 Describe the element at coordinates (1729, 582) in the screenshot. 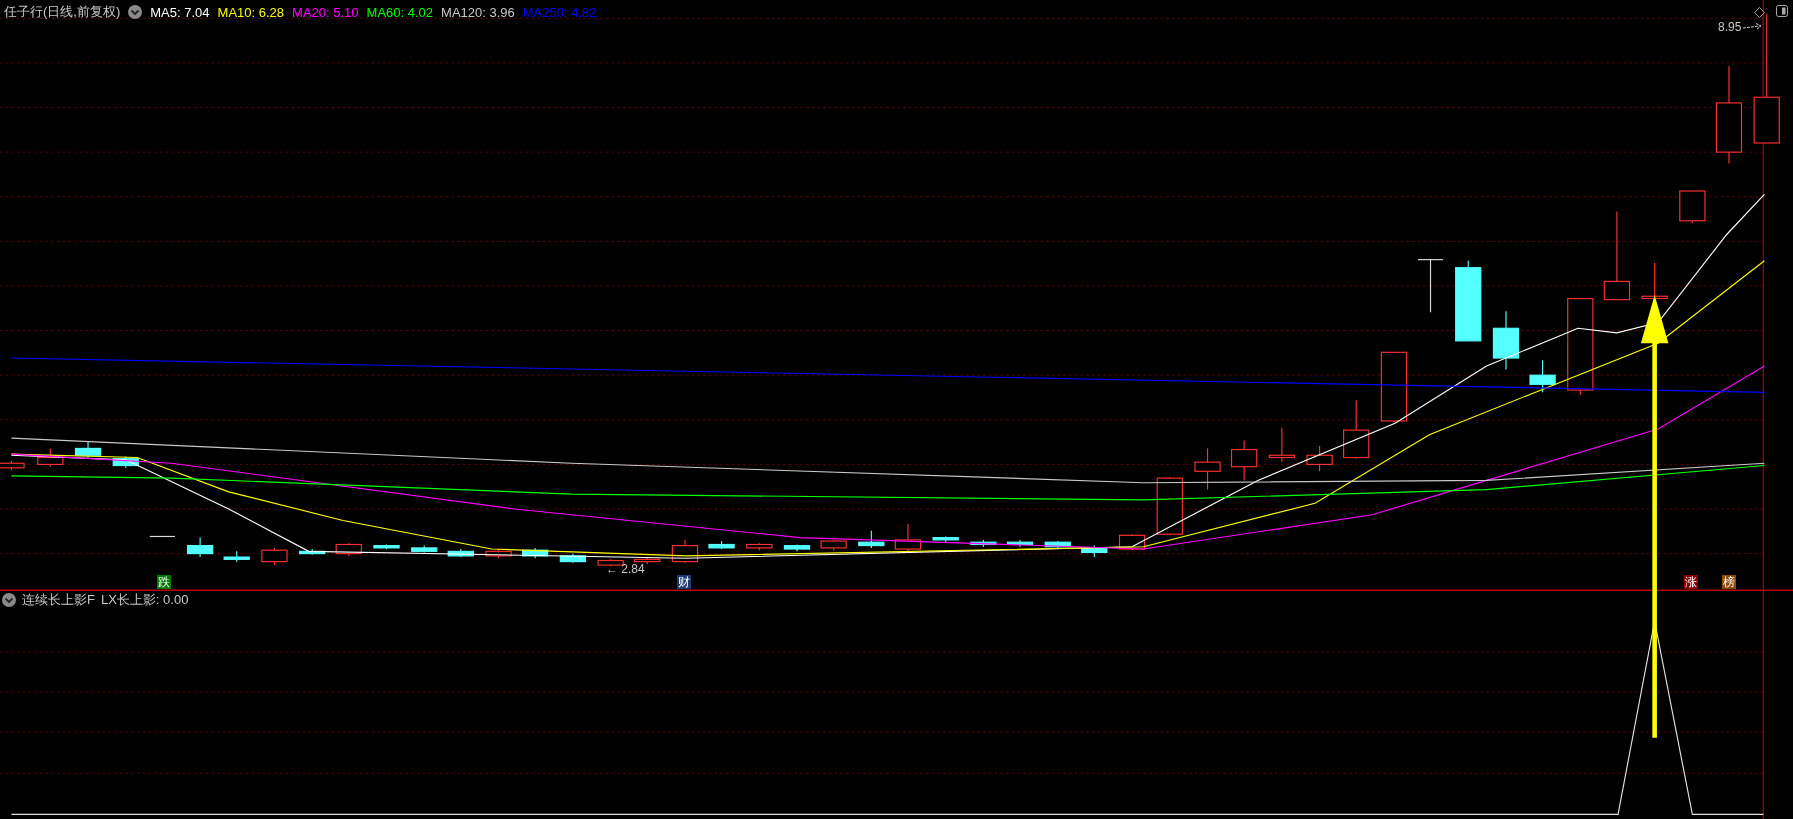

I see `signal-badge: 榜` at that location.